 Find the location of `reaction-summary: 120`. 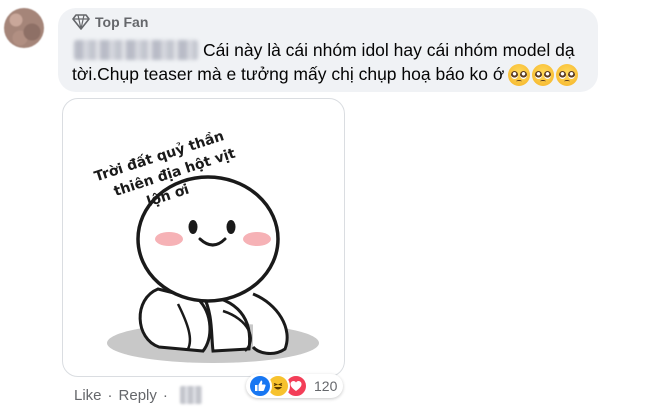

reaction-summary: 120 is located at coordinates (295, 386).